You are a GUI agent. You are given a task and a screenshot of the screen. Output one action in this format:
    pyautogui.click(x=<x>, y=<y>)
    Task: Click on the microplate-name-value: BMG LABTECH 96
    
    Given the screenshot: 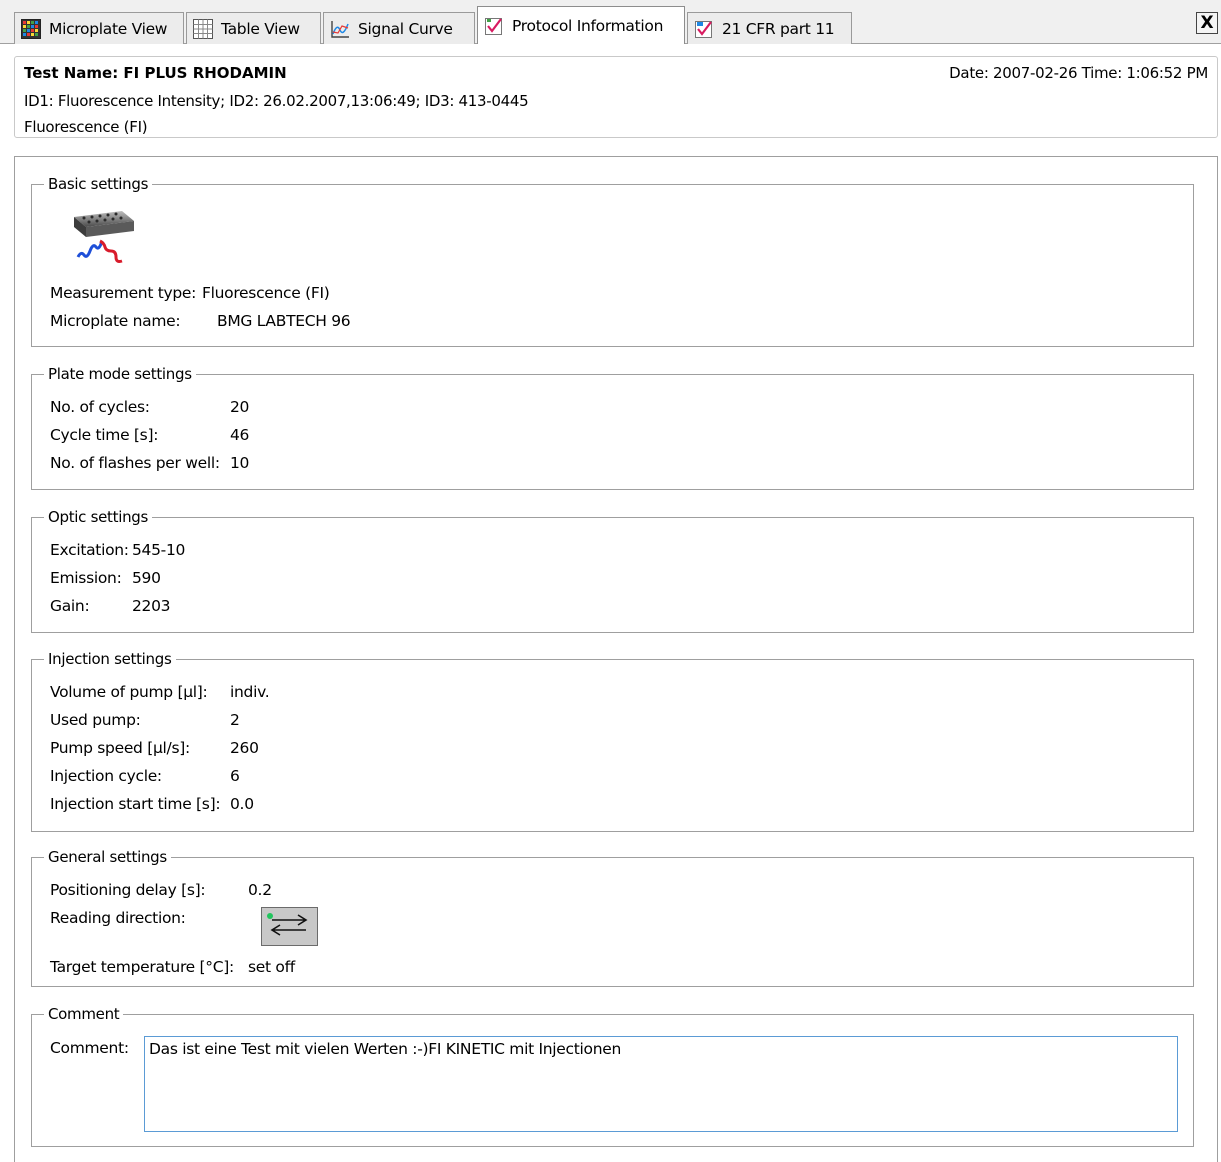 What is the action you would take?
    pyautogui.click(x=284, y=321)
    